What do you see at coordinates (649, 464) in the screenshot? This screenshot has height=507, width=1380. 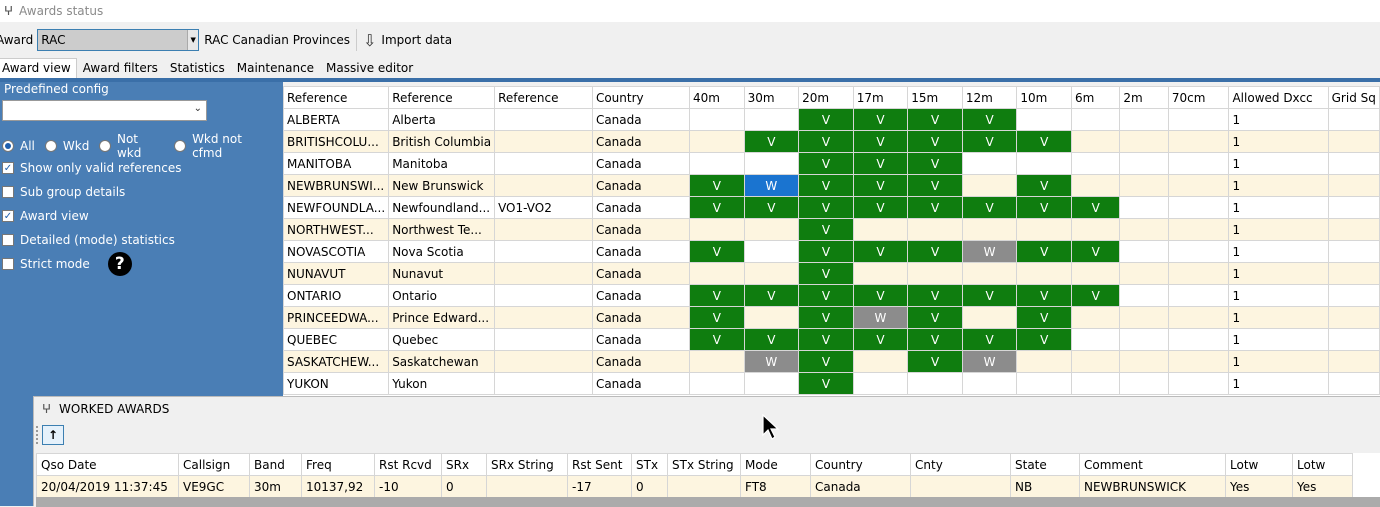 I see `column-header: STx` at bounding box center [649, 464].